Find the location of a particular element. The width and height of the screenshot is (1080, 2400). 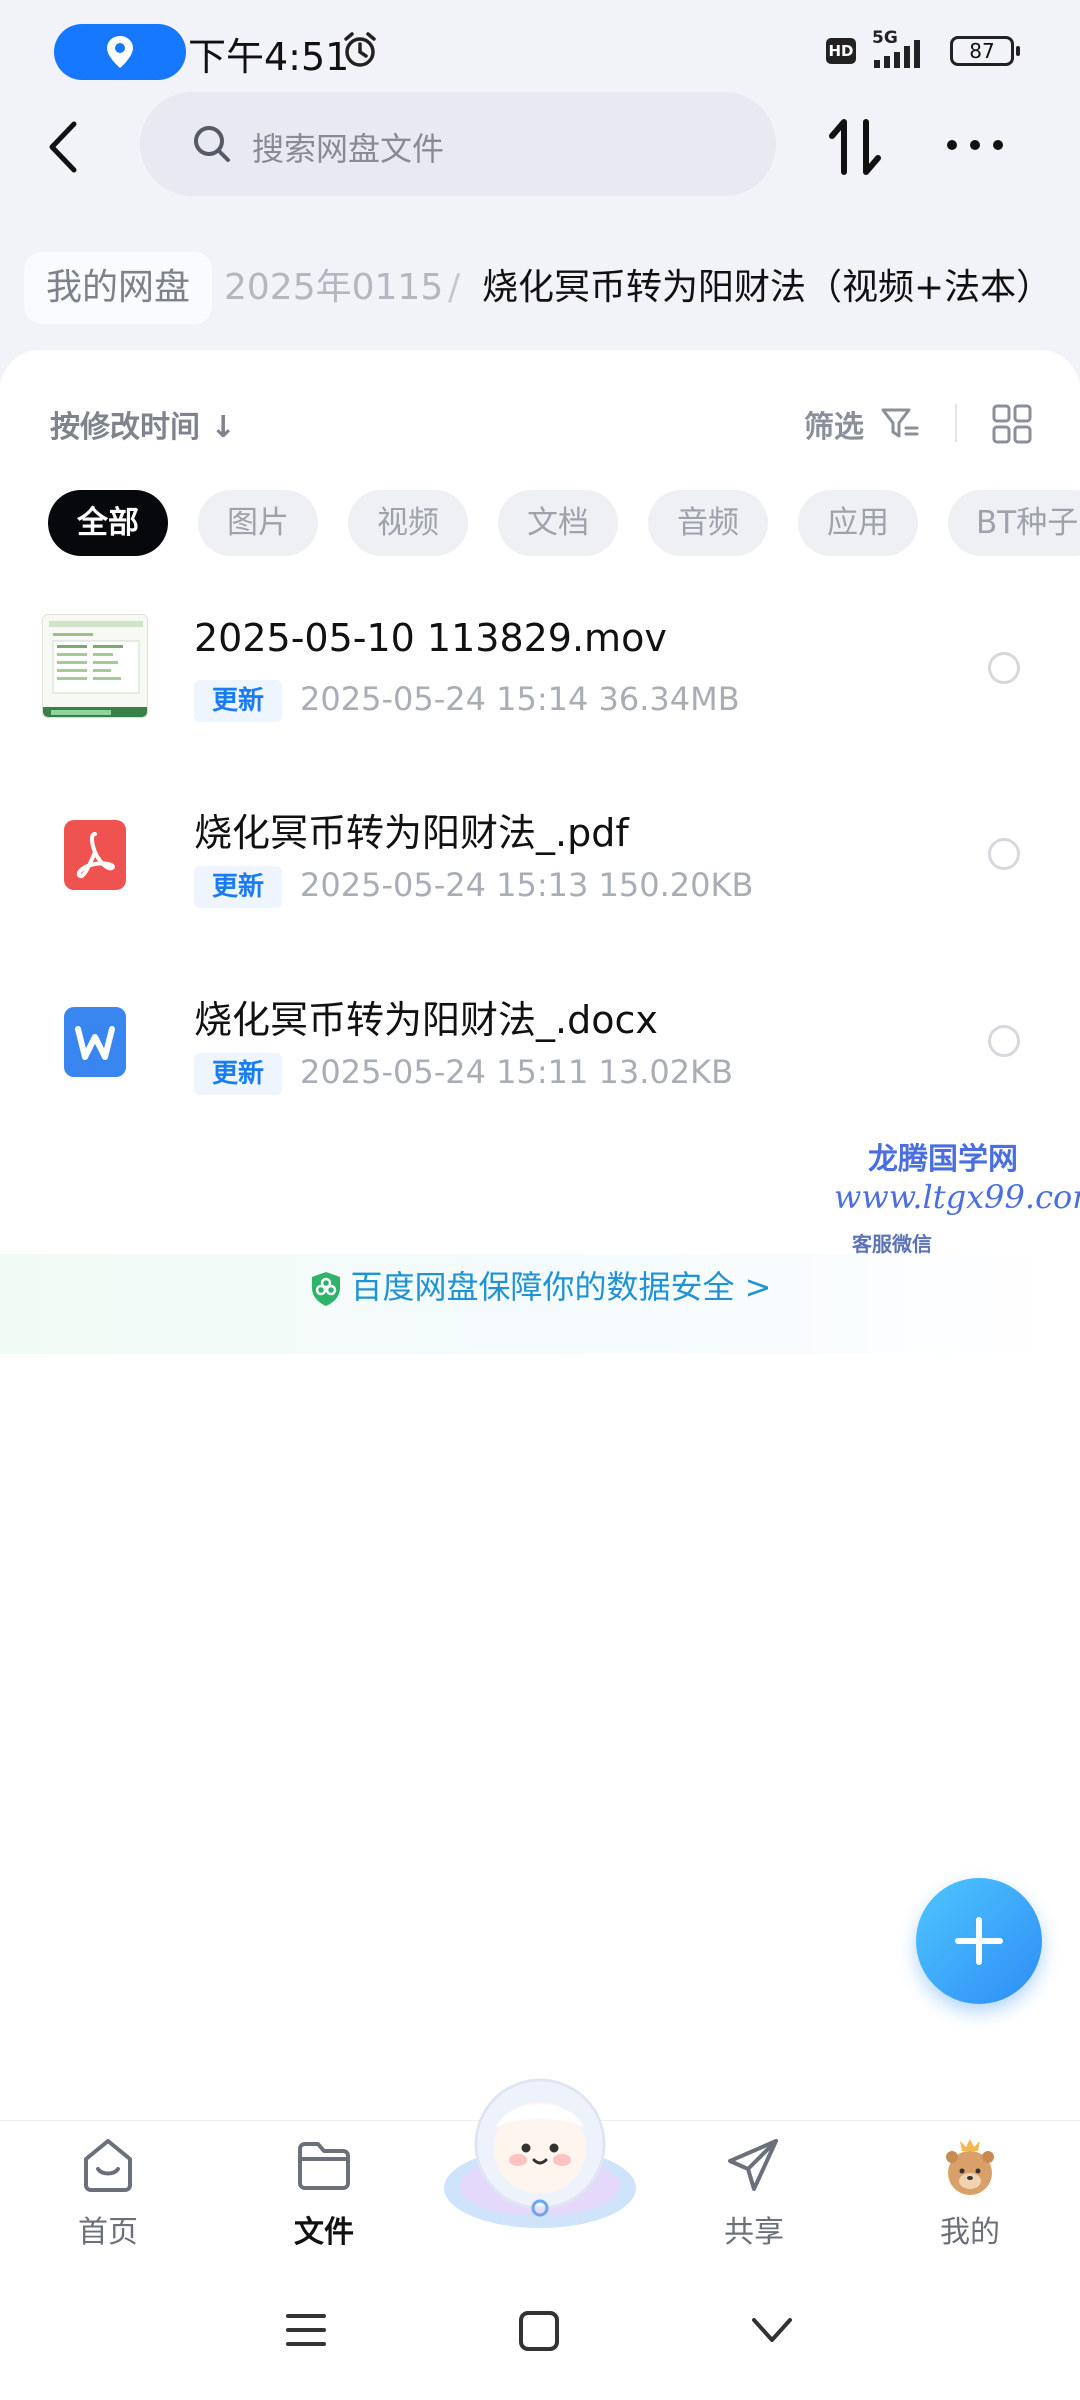

file-meta: 2025-05-24 15:14 36.34MB is located at coordinates (520, 699).